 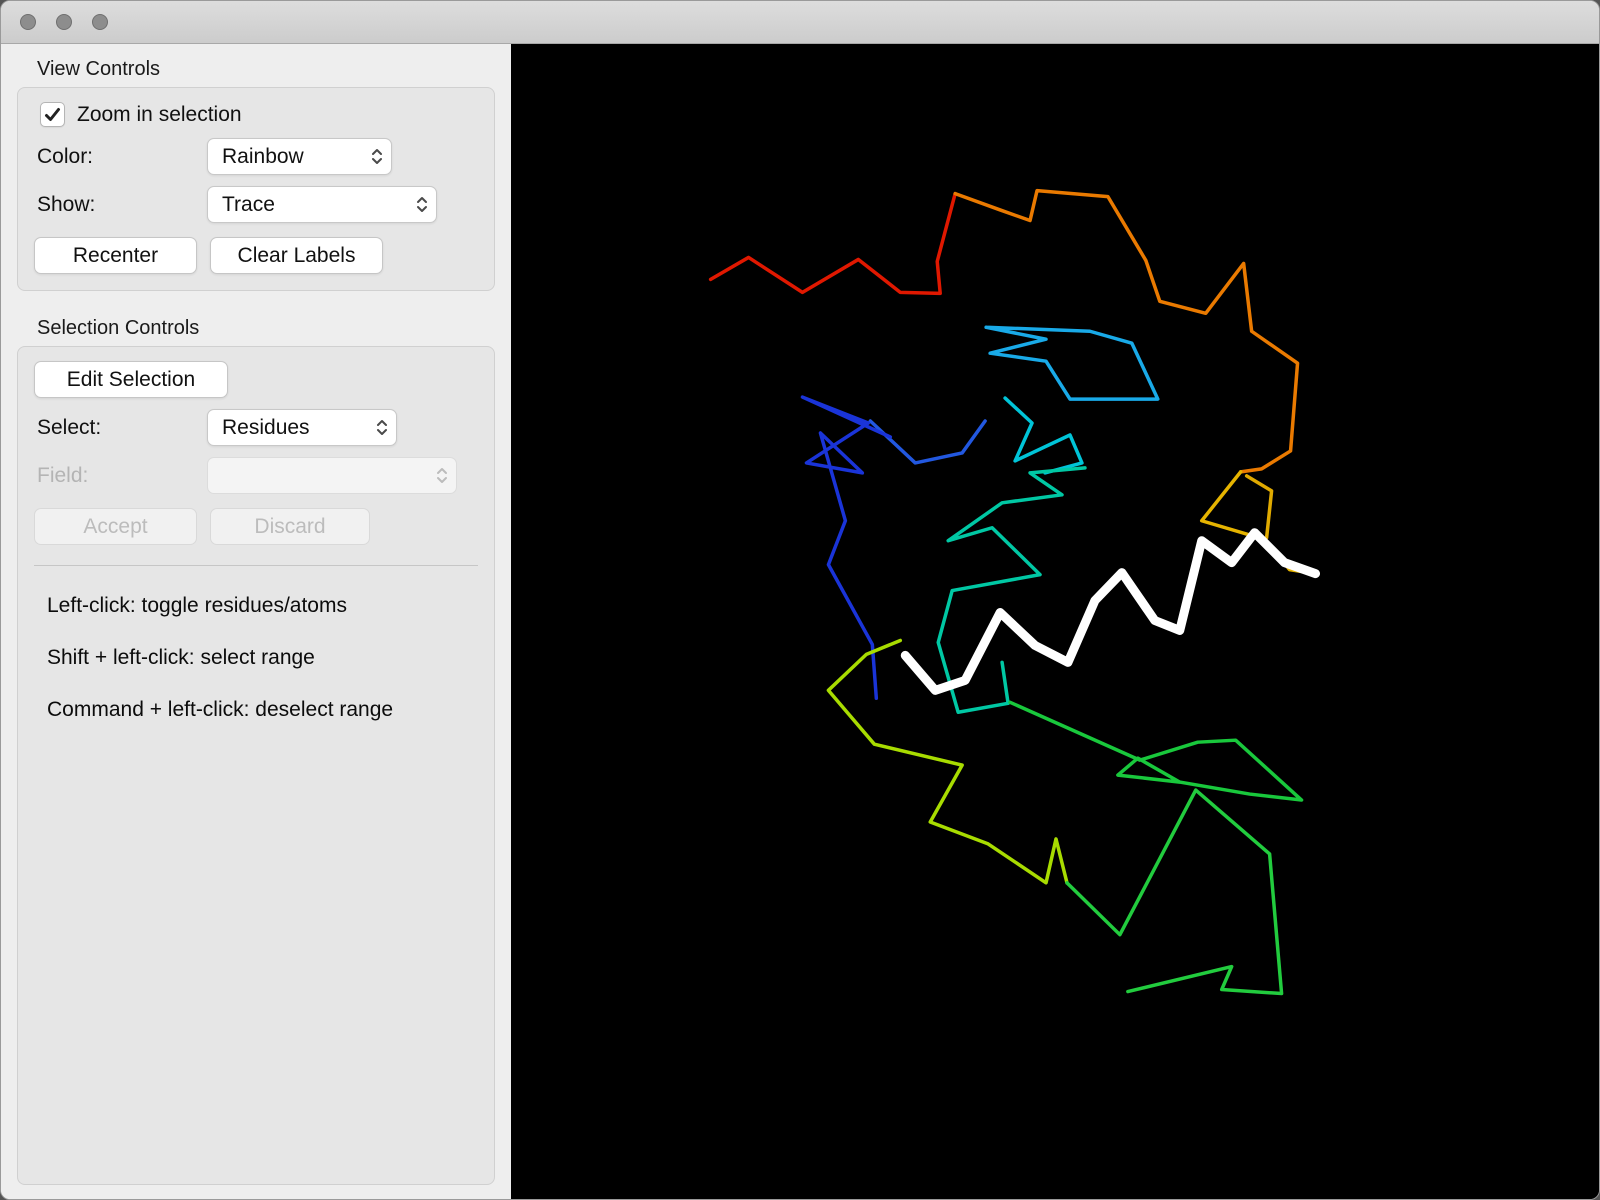 I want to click on select-label: Select:, so click(x=69, y=427).